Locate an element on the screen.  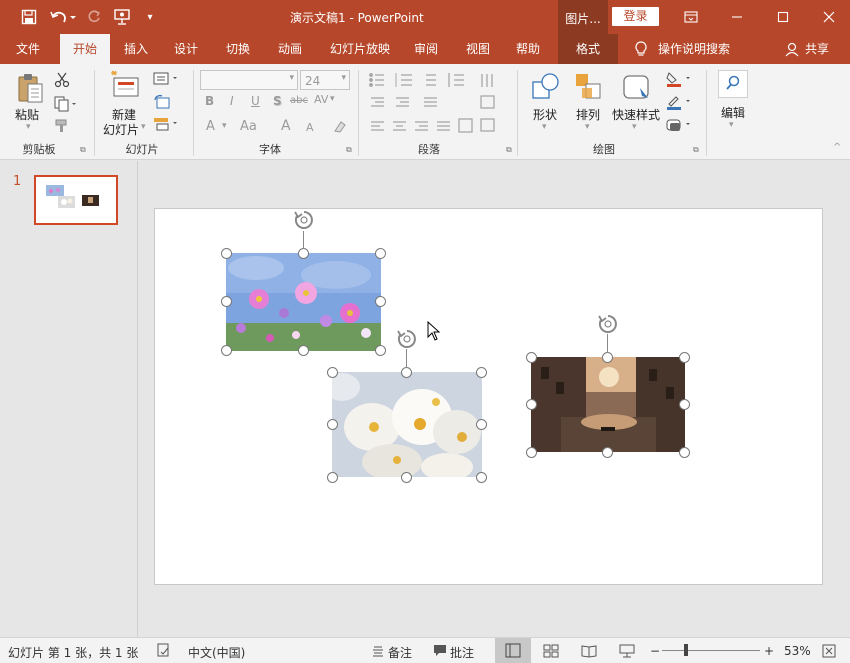
save-icon is located at coordinates (29, 17).